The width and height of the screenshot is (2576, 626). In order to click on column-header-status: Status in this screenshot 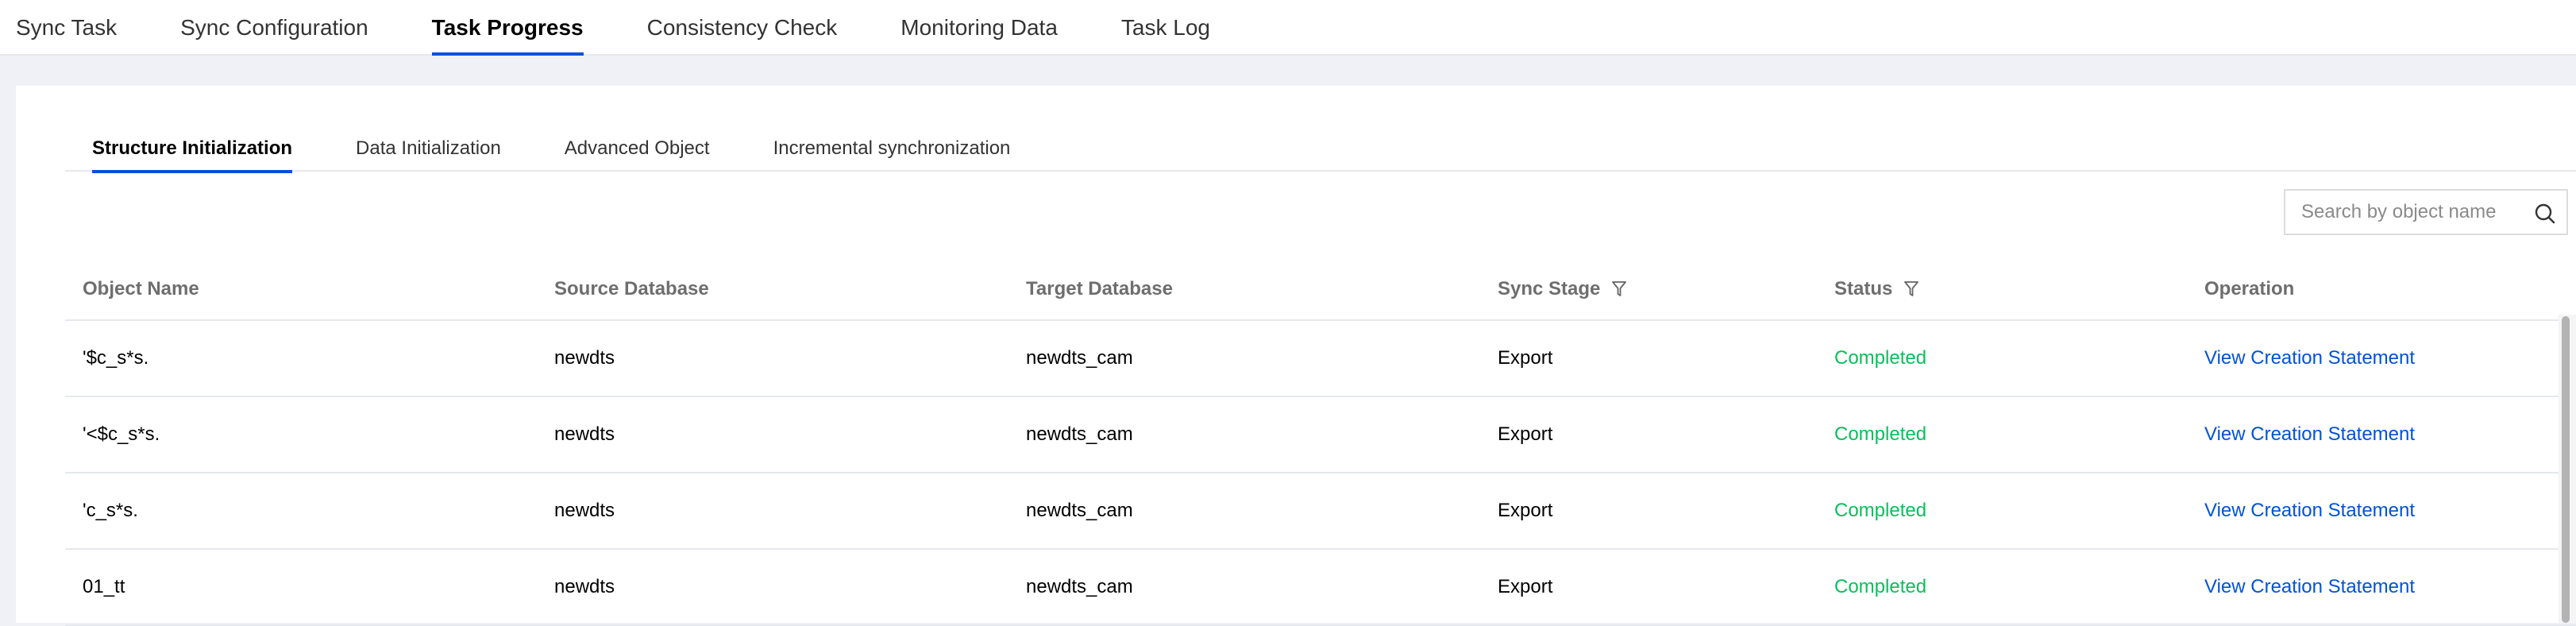, I will do `click(1876, 289)`.